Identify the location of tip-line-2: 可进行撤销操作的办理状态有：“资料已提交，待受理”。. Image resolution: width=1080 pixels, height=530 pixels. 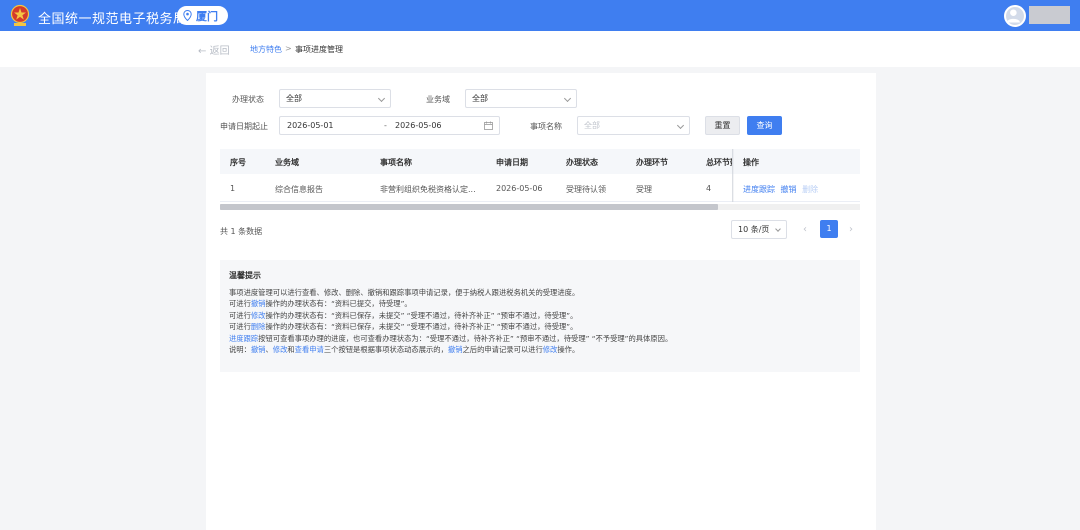
(540, 303).